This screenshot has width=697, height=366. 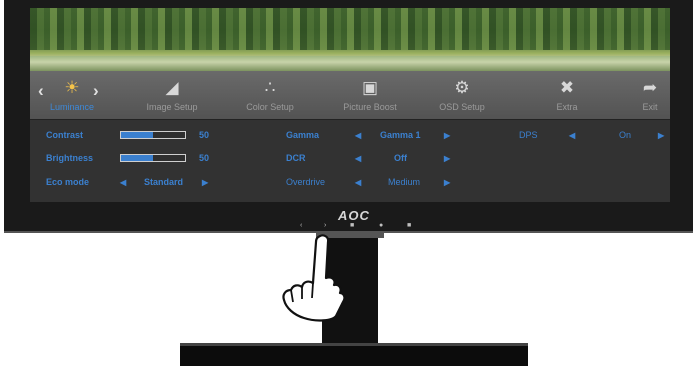 I want to click on power-button-icon: ■, so click(x=409, y=225).